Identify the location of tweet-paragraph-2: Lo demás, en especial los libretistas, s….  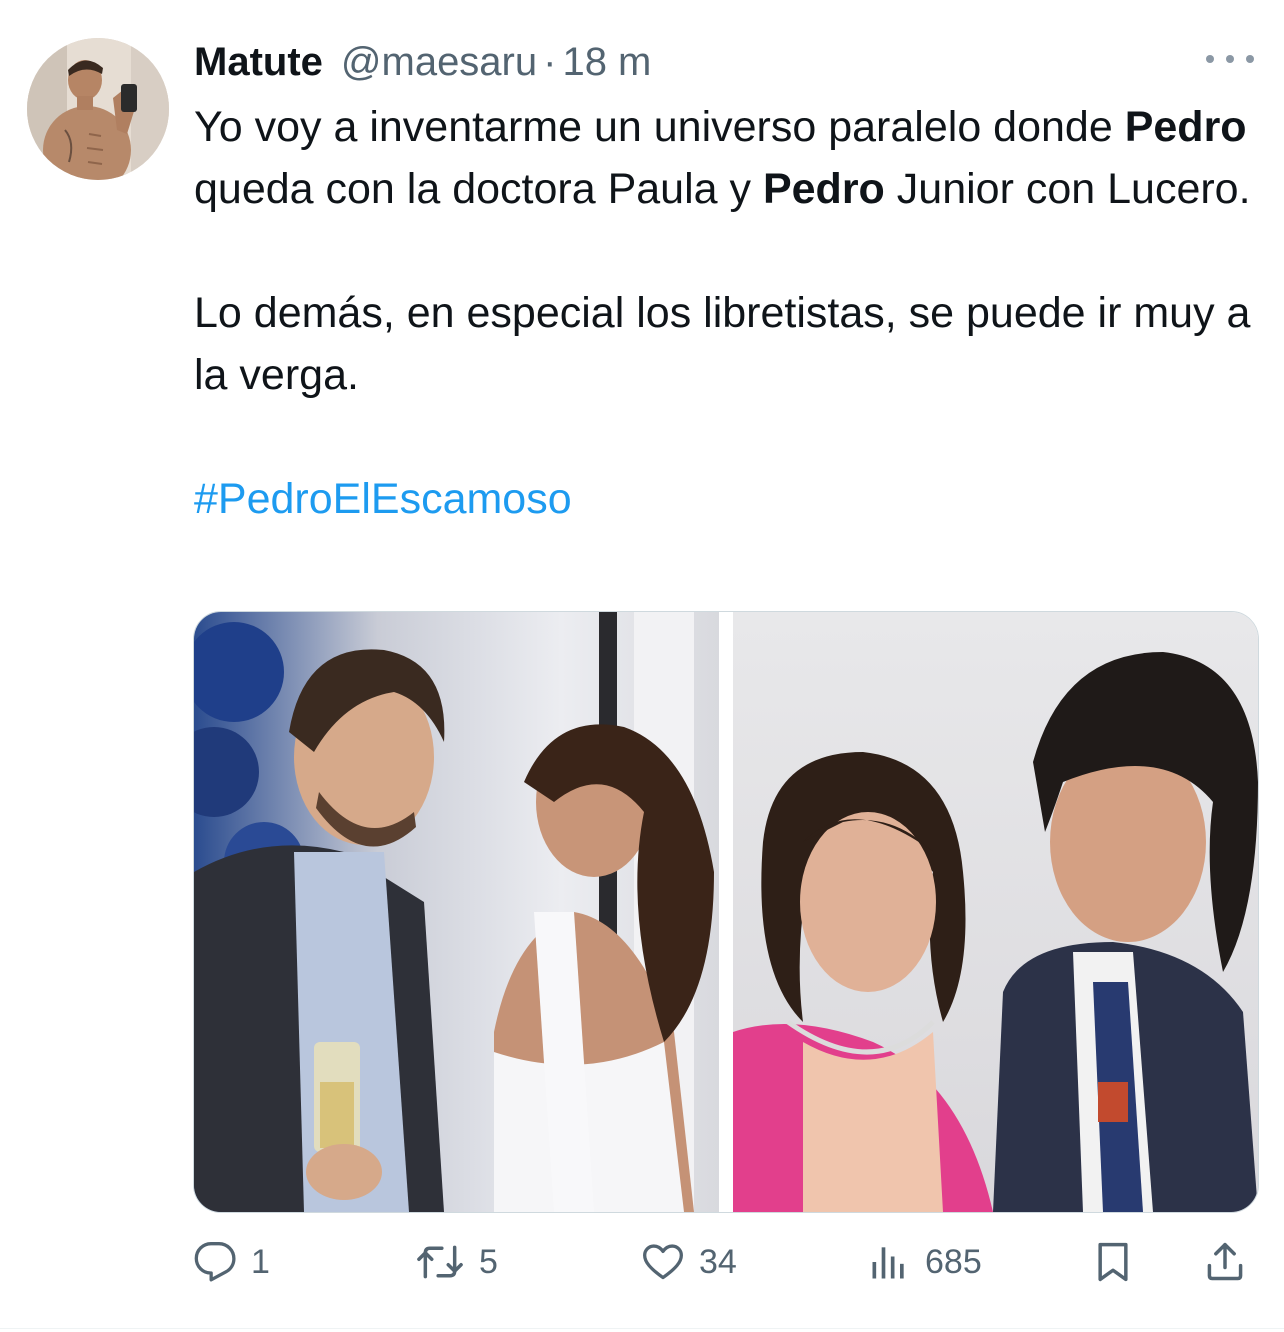
(722, 344).